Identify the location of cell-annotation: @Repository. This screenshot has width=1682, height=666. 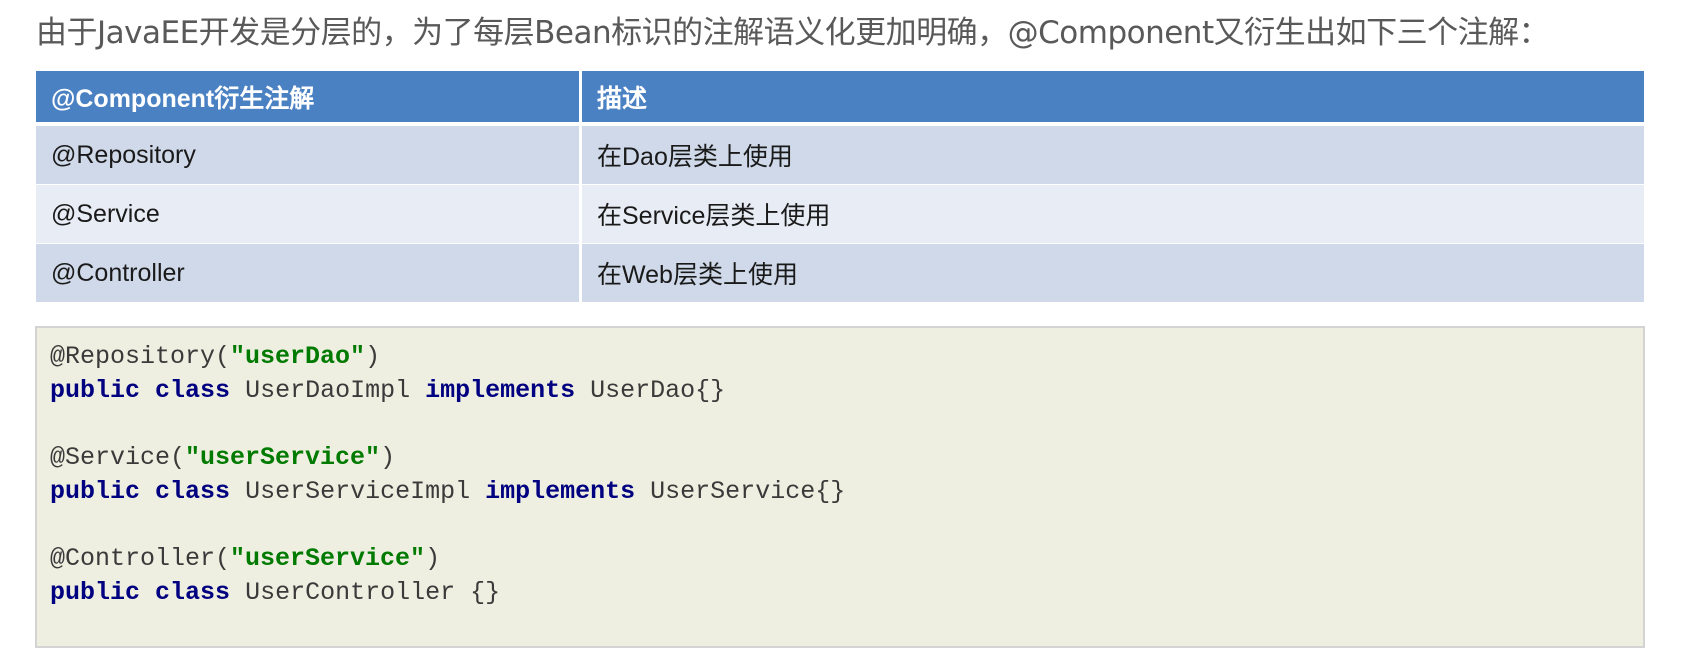
(309, 155).